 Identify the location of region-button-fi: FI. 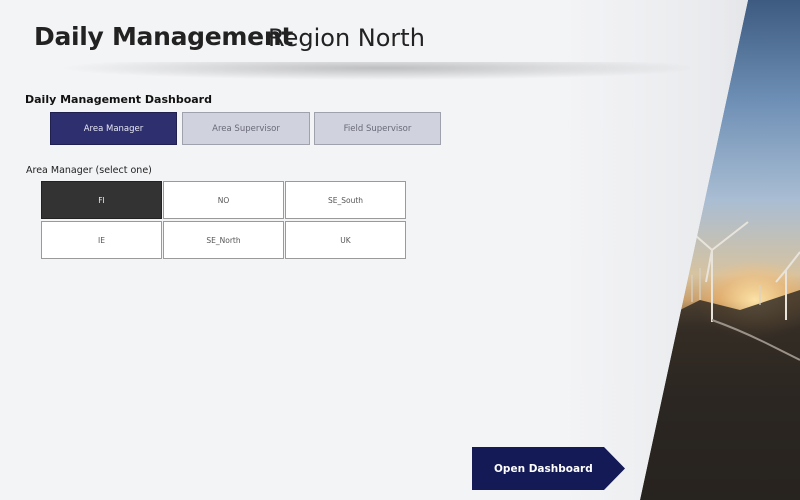
(101, 200).